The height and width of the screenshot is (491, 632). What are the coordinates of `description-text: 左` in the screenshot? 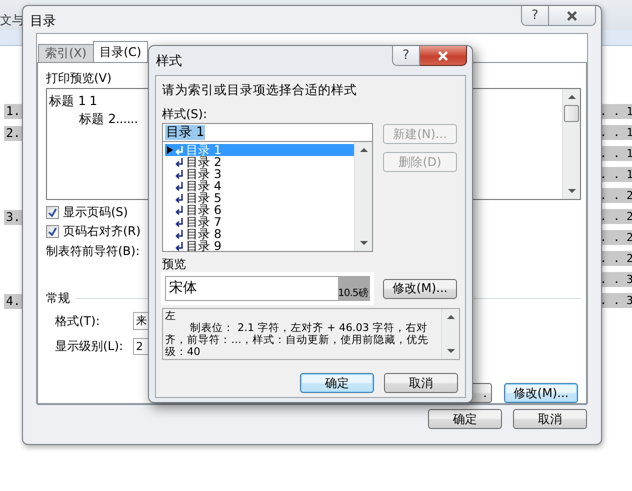 It's located at (171, 316).